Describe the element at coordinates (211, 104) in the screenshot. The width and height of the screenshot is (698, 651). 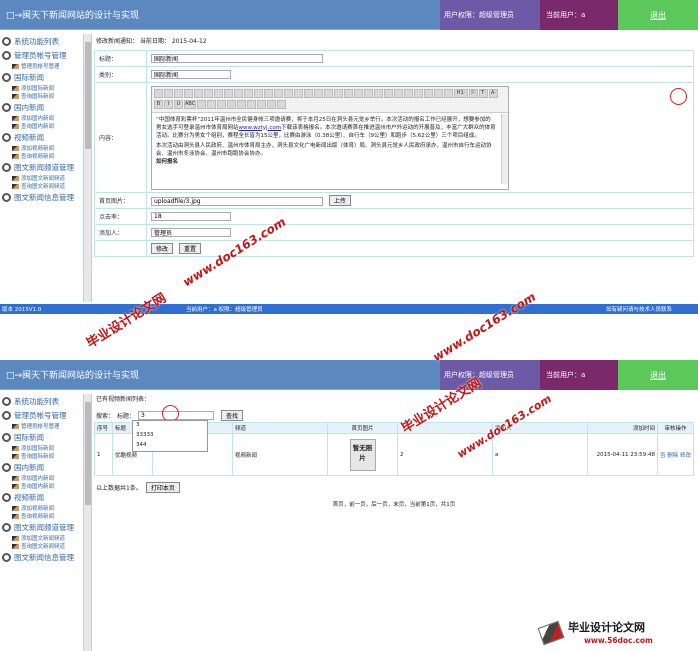
I see `tool-flash` at that location.